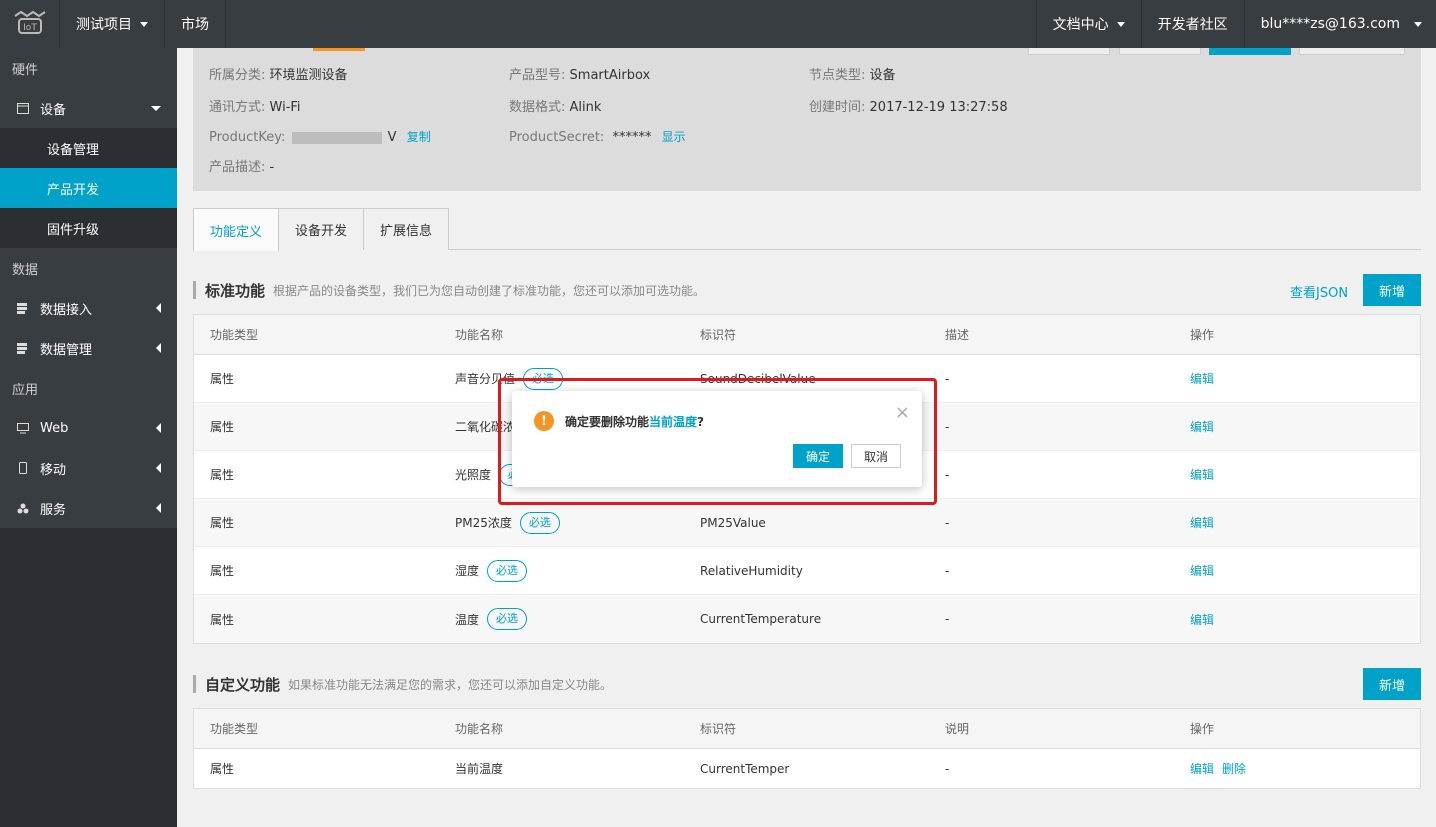  Describe the element at coordinates (88, 108) in the screenshot. I see `sidebar-item-device: 设备` at that location.